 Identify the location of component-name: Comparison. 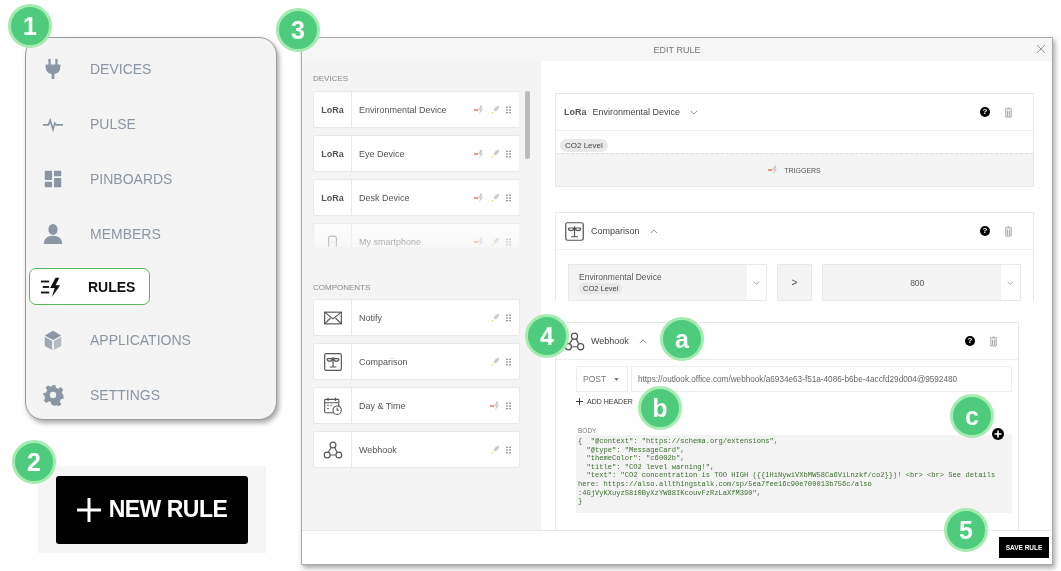
(384, 361).